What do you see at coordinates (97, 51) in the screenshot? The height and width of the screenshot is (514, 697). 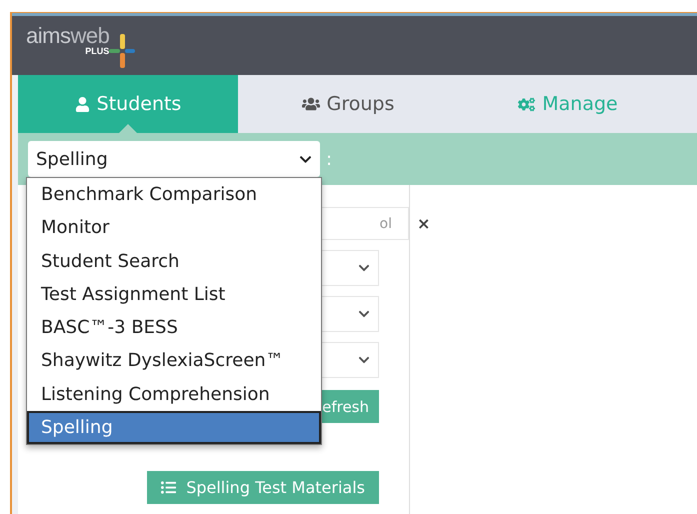 I see `logo-subtext: PLUS` at bounding box center [97, 51].